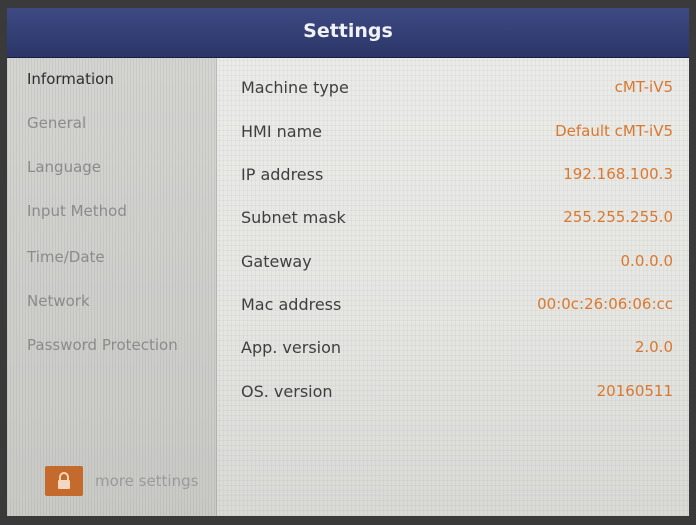  What do you see at coordinates (102, 345) in the screenshot?
I see `sidebar-item-password-protection: Password Protection` at bounding box center [102, 345].